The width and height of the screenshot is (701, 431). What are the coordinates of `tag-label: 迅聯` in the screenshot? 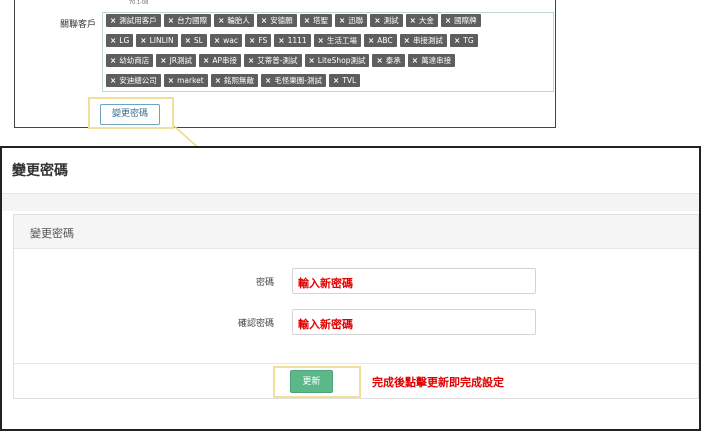 It's located at (356, 20).